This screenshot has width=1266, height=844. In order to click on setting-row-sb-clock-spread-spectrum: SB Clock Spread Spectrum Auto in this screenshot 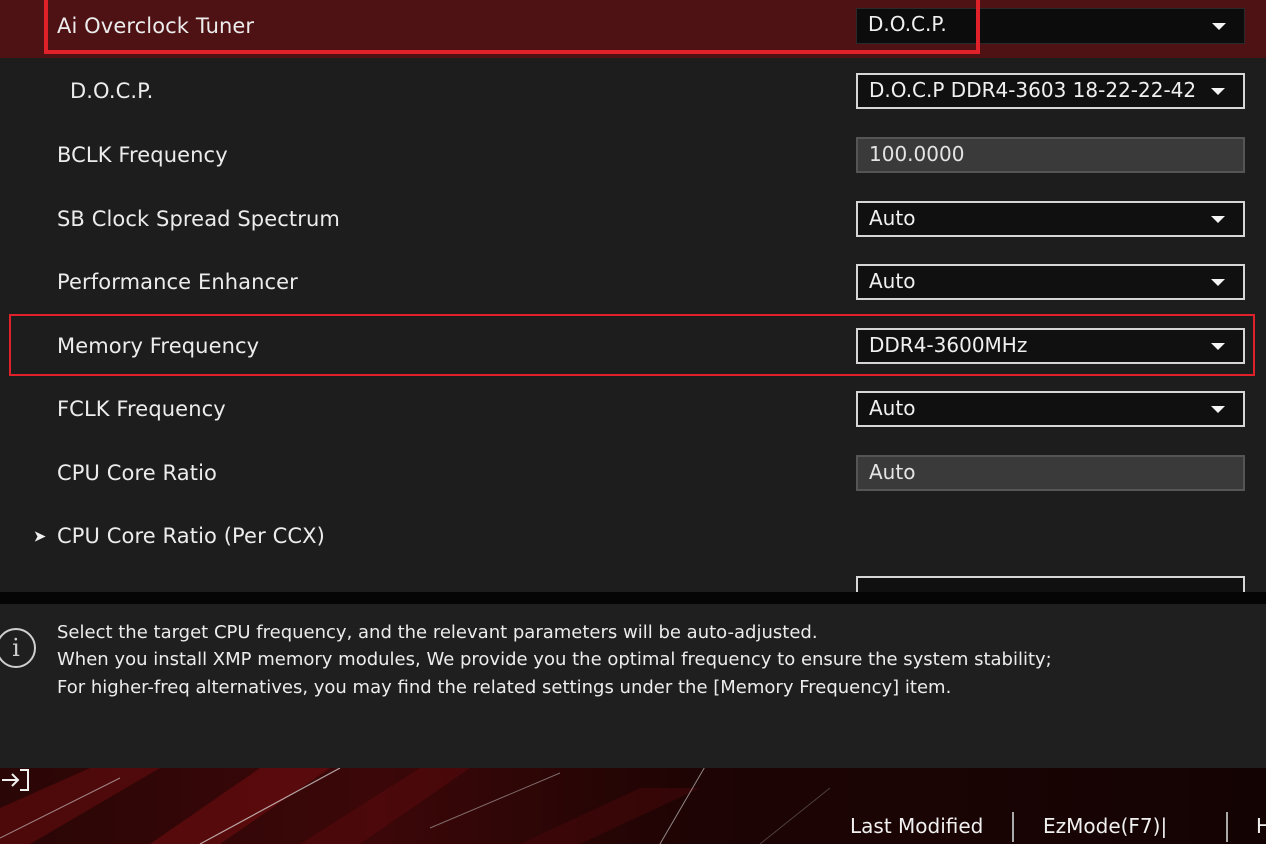, I will do `click(633, 219)`.